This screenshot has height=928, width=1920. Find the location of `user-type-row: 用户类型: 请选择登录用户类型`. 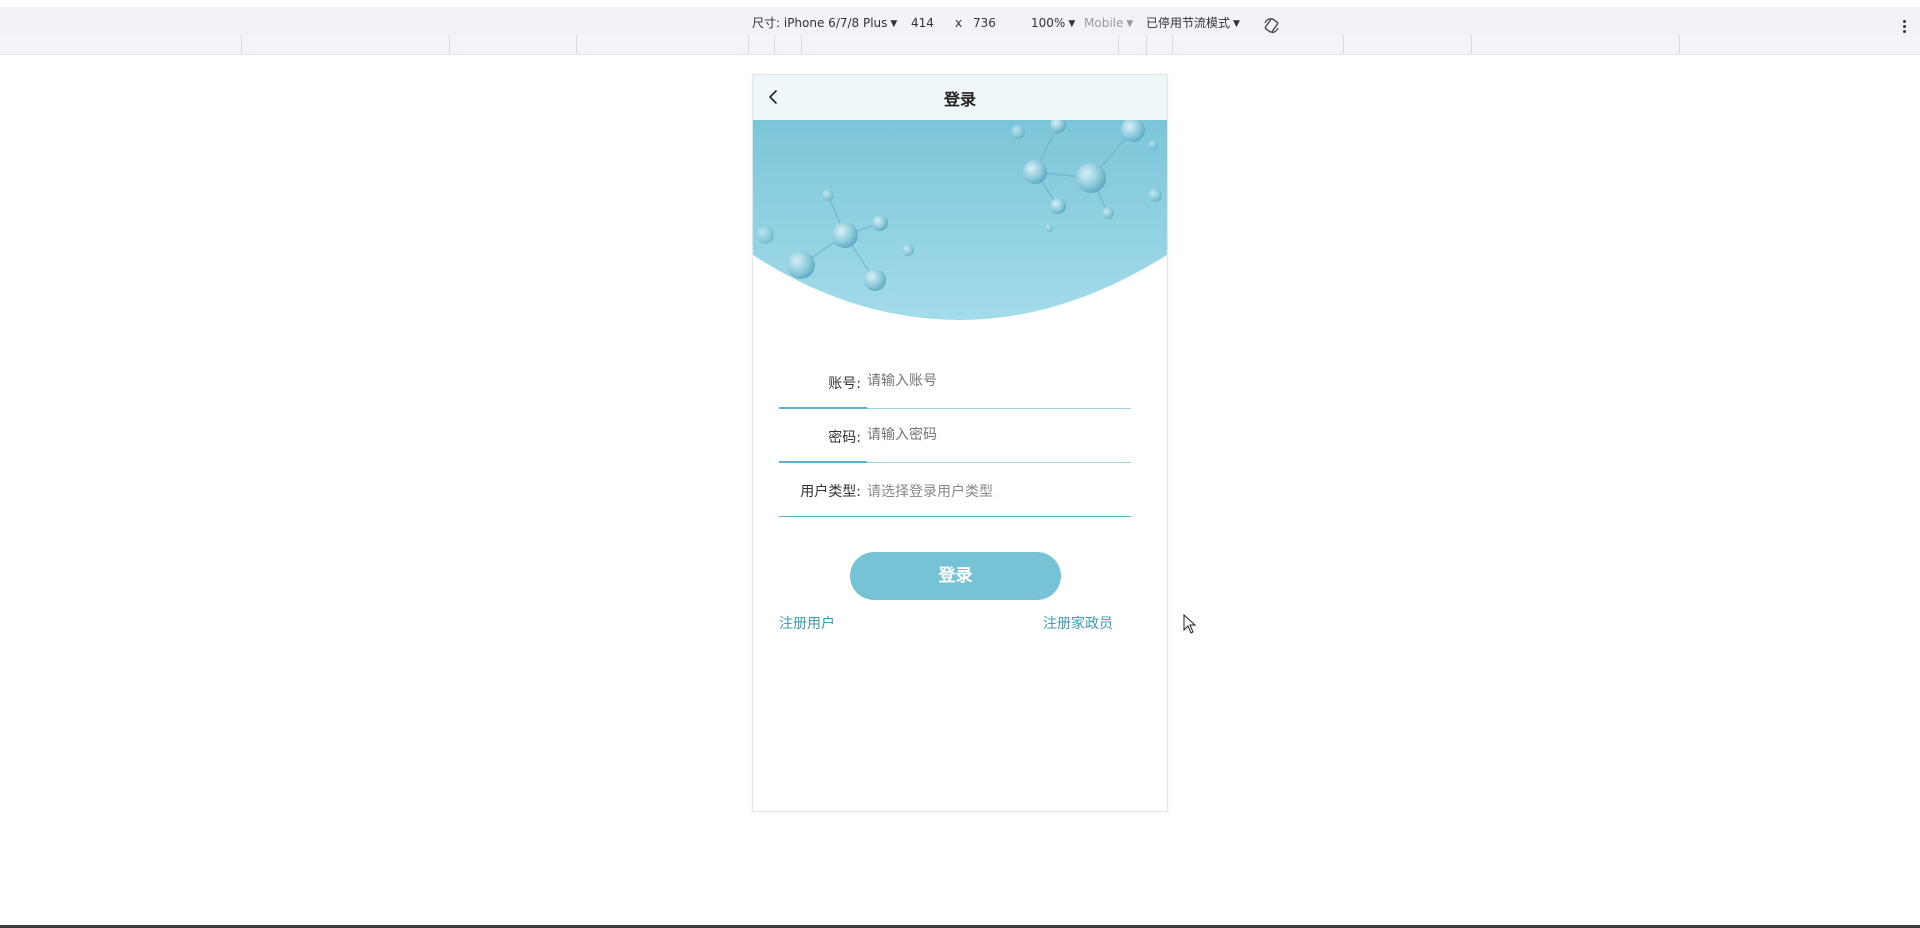

user-type-row: 用户类型: 请选择登录用户类型 is located at coordinates (955, 490).